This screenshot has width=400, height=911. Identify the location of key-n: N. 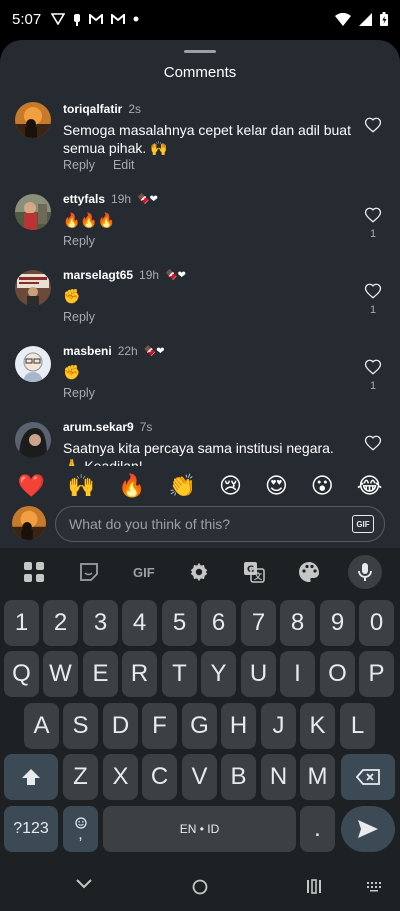
(278, 777).